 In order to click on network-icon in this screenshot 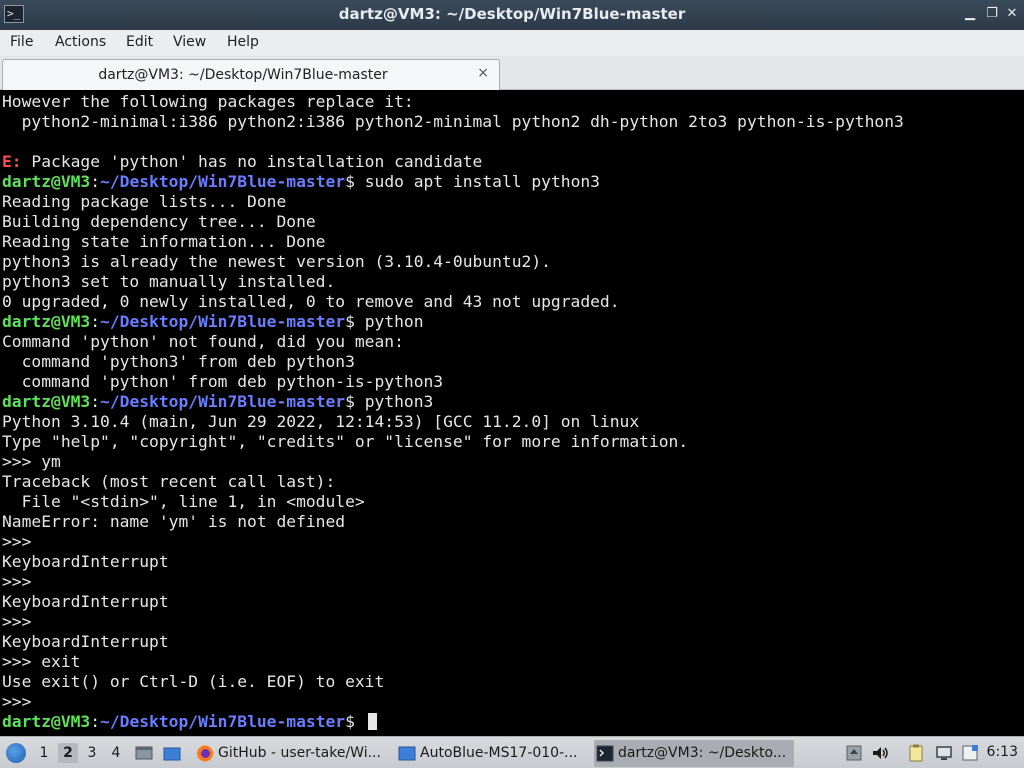, I will do `click(944, 753)`.